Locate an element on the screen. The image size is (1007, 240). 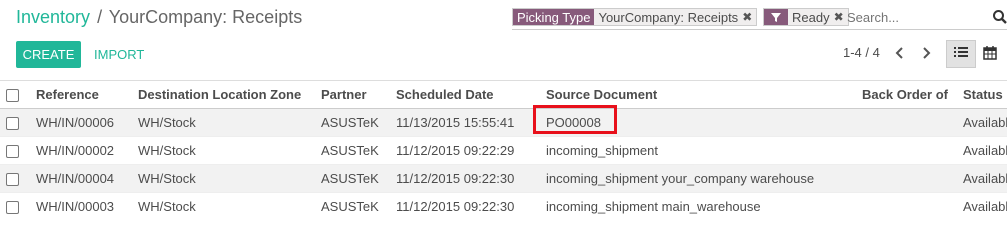
column-header-reference: Reference is located at coordinates (87, 94).